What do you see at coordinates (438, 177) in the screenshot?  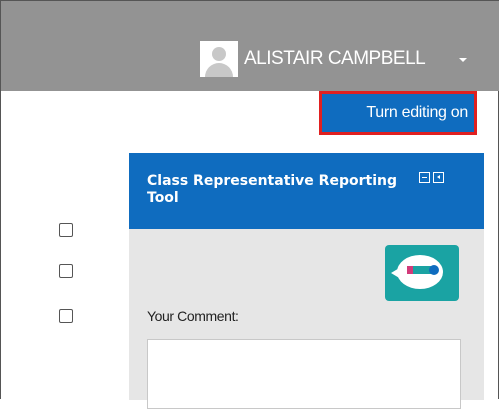 I see `dock-icon` at bounding box center [438, 177].